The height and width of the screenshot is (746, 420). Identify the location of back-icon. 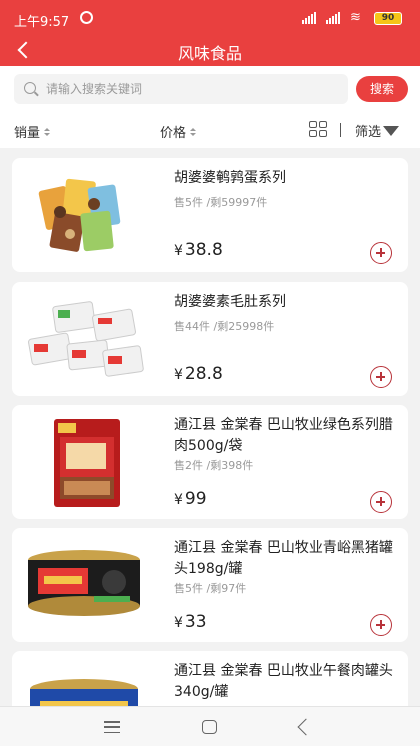
(306, 727).